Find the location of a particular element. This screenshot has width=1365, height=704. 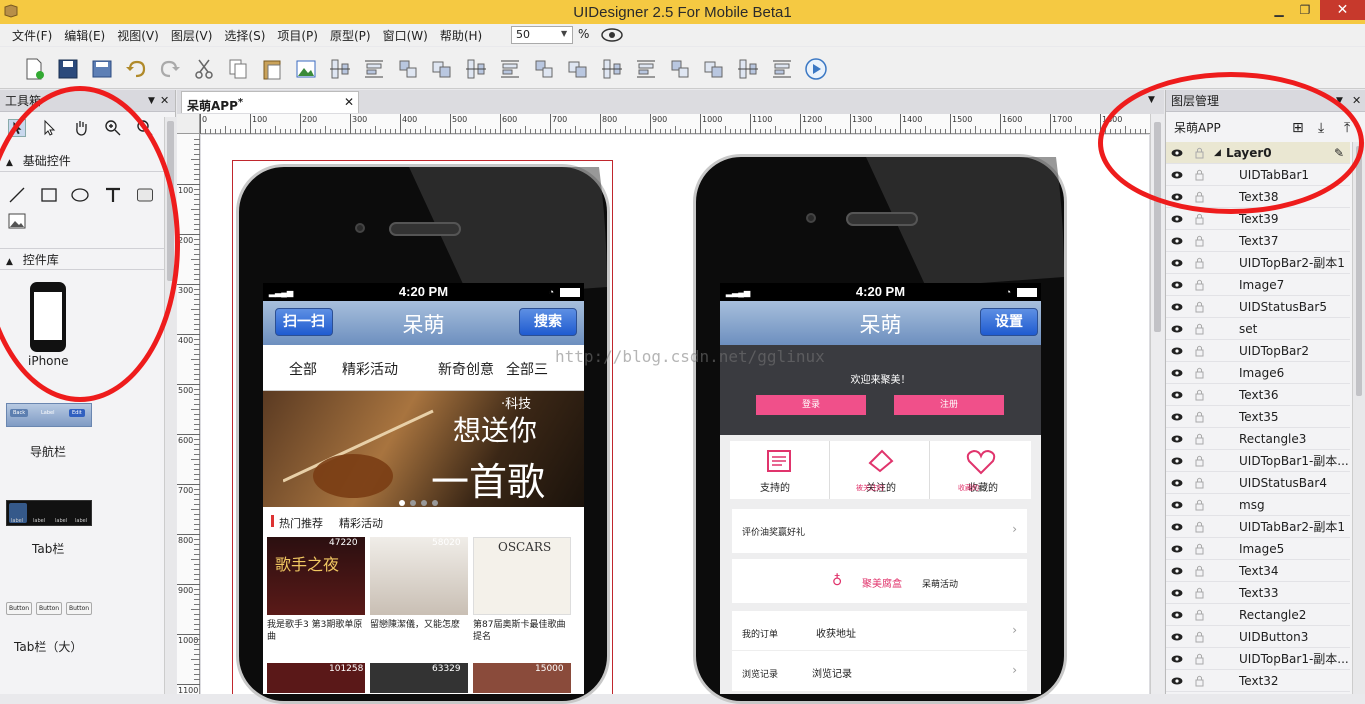

tab-all: 全部 is located at coordinates (303, 369).